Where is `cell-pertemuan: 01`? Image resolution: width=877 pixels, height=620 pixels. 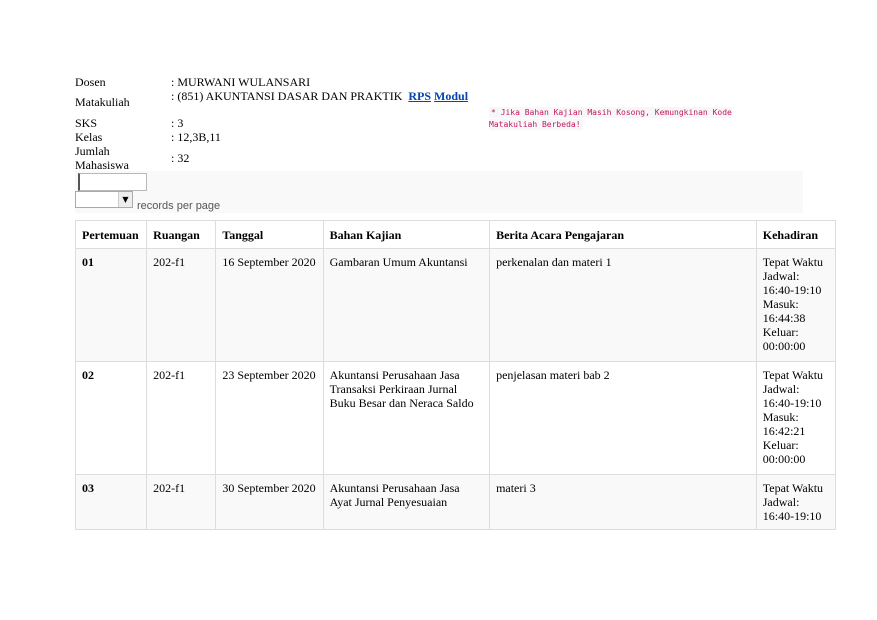 cell-pertemuan: 01 is located at coordinates (111, 305).